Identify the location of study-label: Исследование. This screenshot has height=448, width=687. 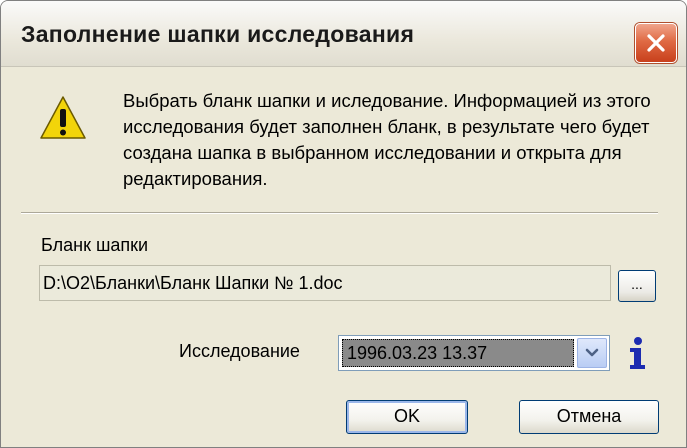
(239, 351).